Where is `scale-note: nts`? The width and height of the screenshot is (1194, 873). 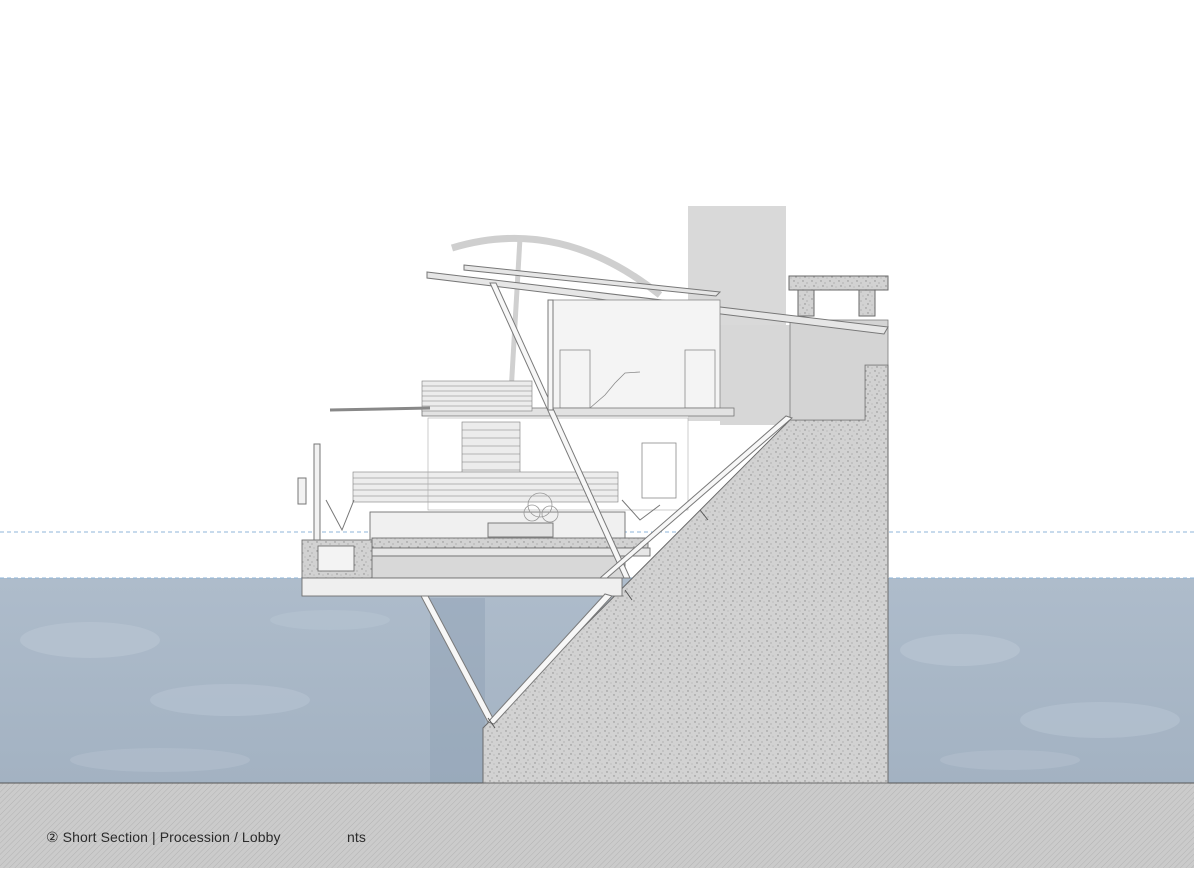 scale-note: nts is located at coordinates (356, 837).